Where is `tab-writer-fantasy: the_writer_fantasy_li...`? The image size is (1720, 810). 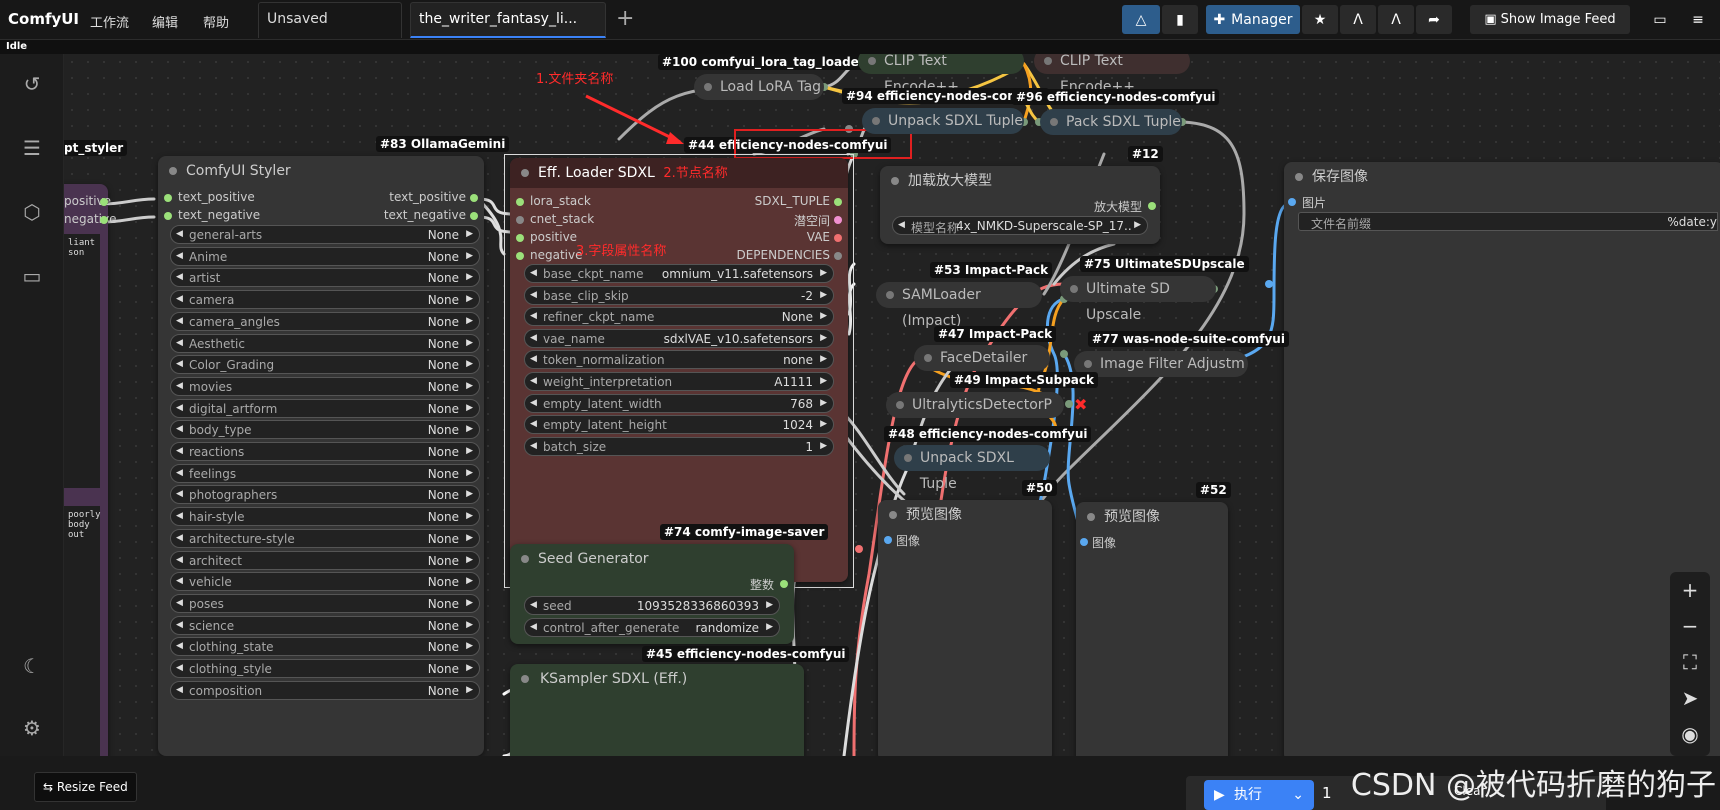 tab-writer-fantasy: the_writer_fantasy_li... is located at coordinates (508, 28).